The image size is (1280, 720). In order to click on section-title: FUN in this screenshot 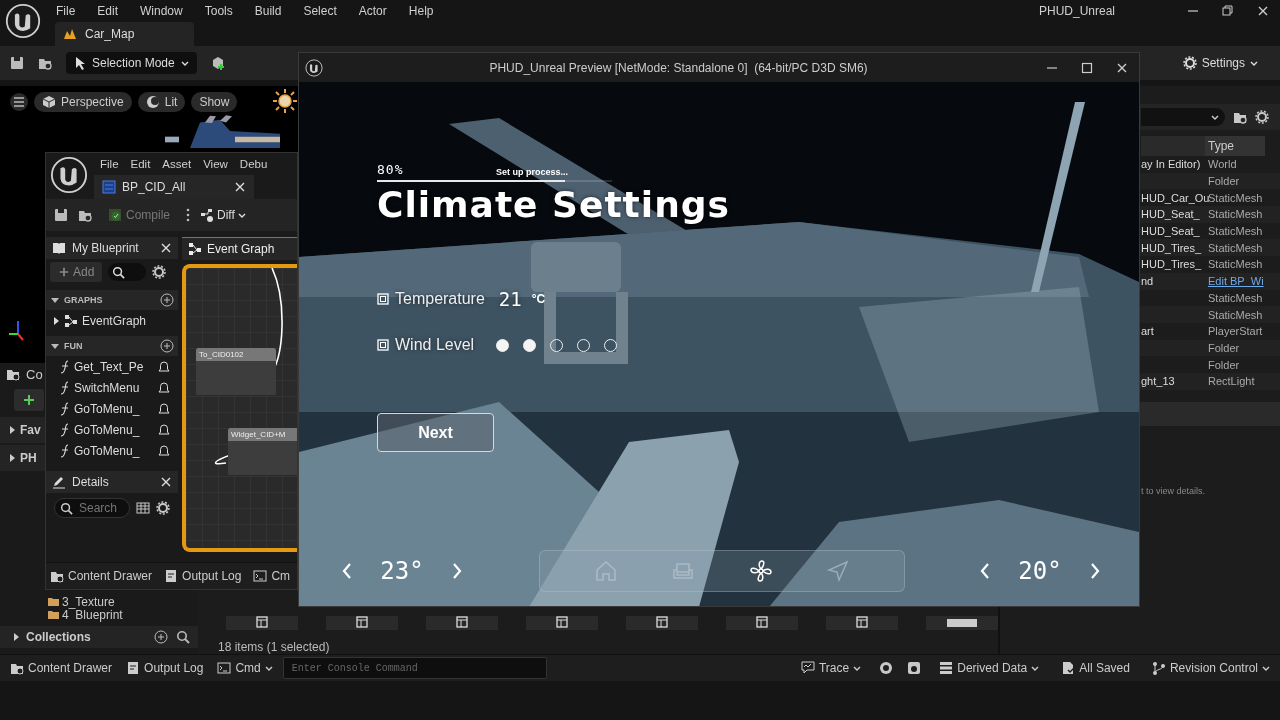, I will do `click(73, 346)`.